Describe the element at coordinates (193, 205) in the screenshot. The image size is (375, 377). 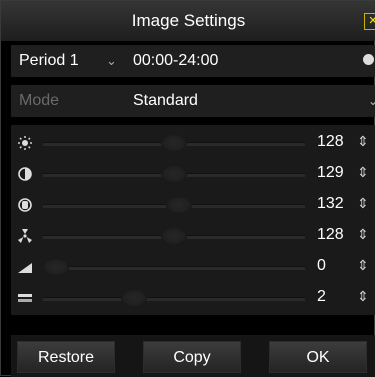
I see `saturation-row: 132 ⇕` at that location.